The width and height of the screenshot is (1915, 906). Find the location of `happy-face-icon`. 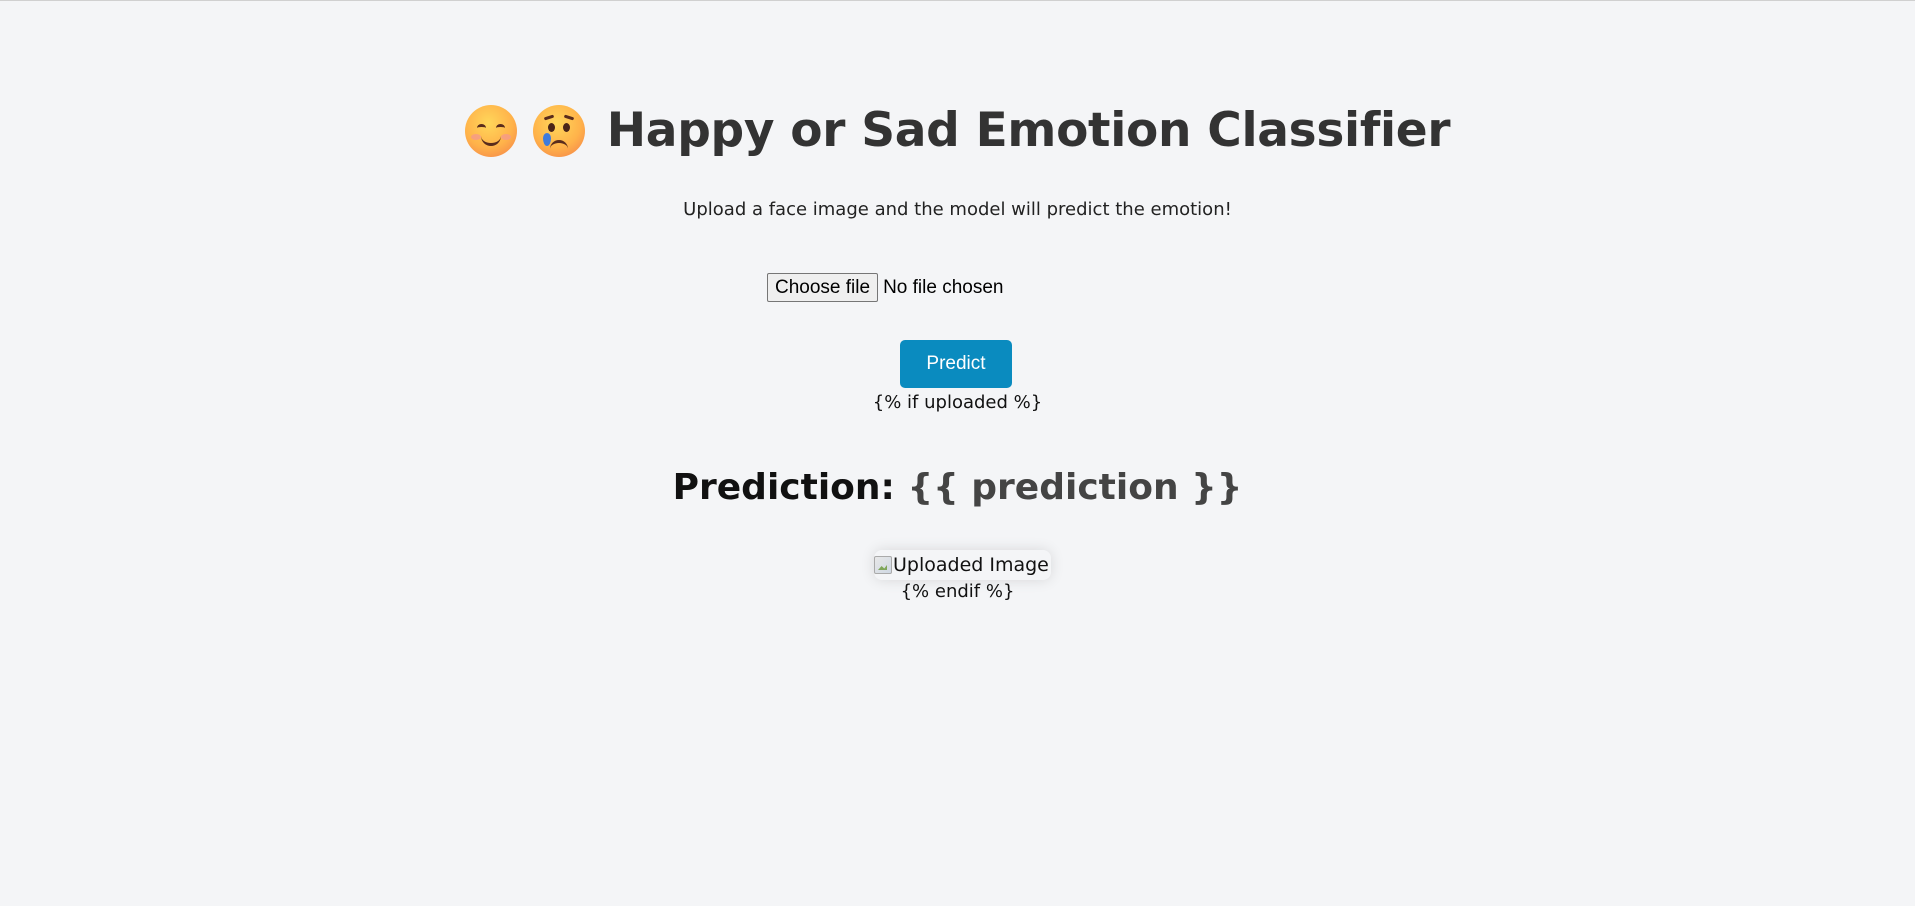

happy-face-icon is located at coordinates (490, 130).